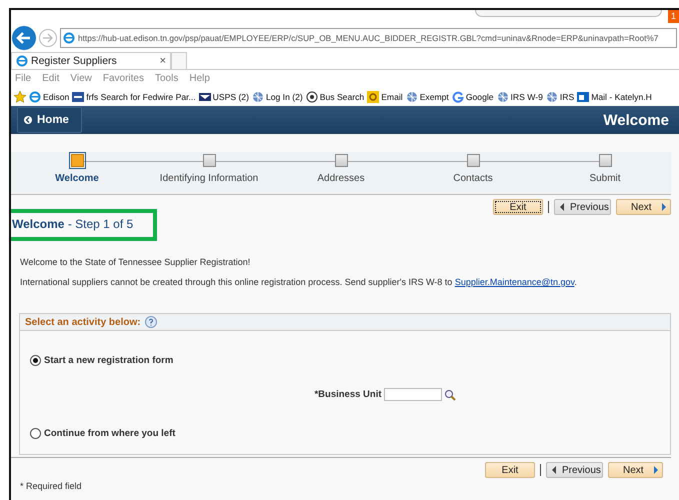  Describe the element at coordinates (480, 97) in the screenshot. I see `favorite-link: Google` at that location.